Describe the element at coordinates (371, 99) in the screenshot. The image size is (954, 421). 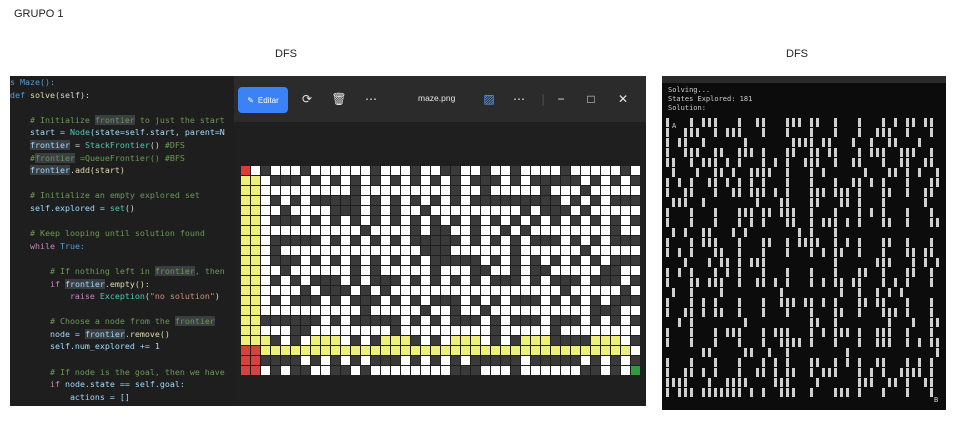
I see `more-icon: ⋯` at that location.